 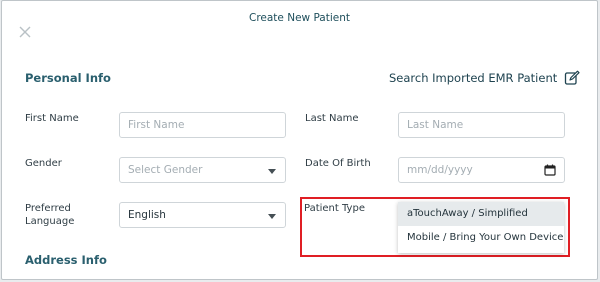 What do you see at coordinates (50, 221) in the screenshot?
I see `preferred-language-label-line2: Language` at bounding box center [50, 221].